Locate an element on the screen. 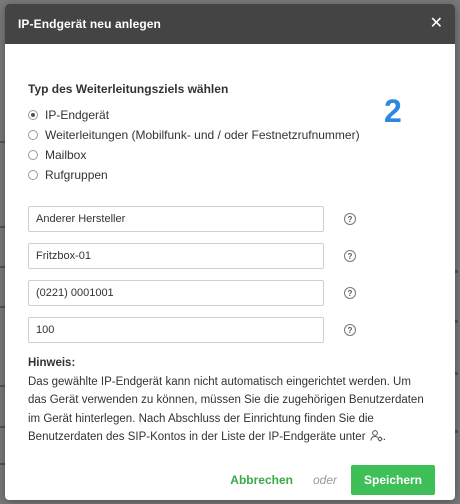 The image size is (460, 504). radio-label: IP-Endgerät is located at coordinates (77, 115).